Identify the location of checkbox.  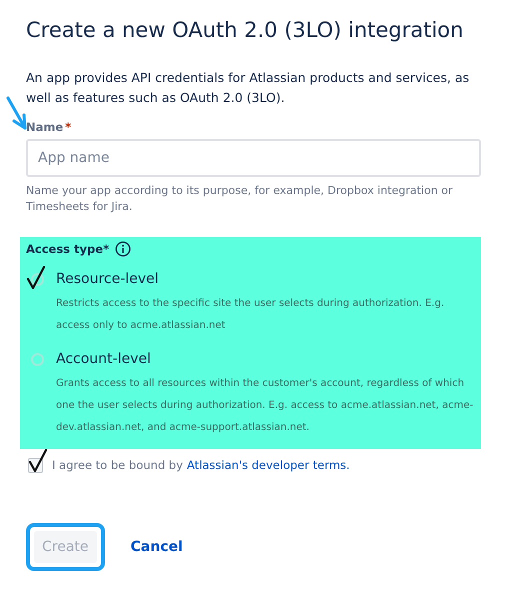
(38, 461).